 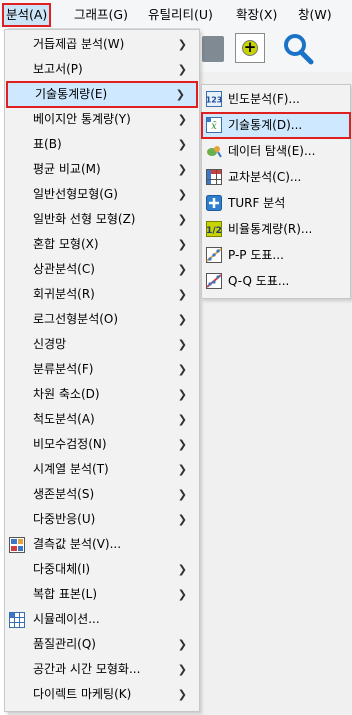 What do you see at coordinates (58, 69) in the screenshot?
I see `menu-item-label: 보고서(P)` at bounding box center [58, 69].